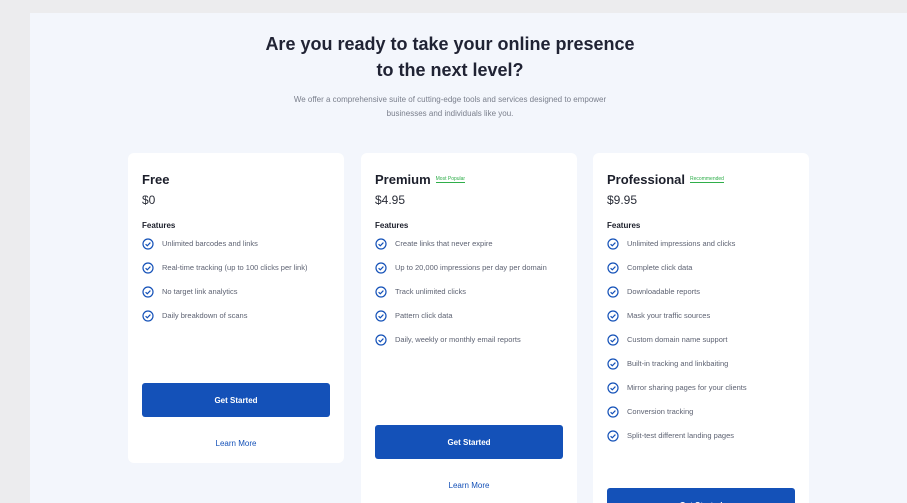 The width and height of the screenshot is (907, 503). I want to click on feature-text: Conversion tracking, so click(660, 411).